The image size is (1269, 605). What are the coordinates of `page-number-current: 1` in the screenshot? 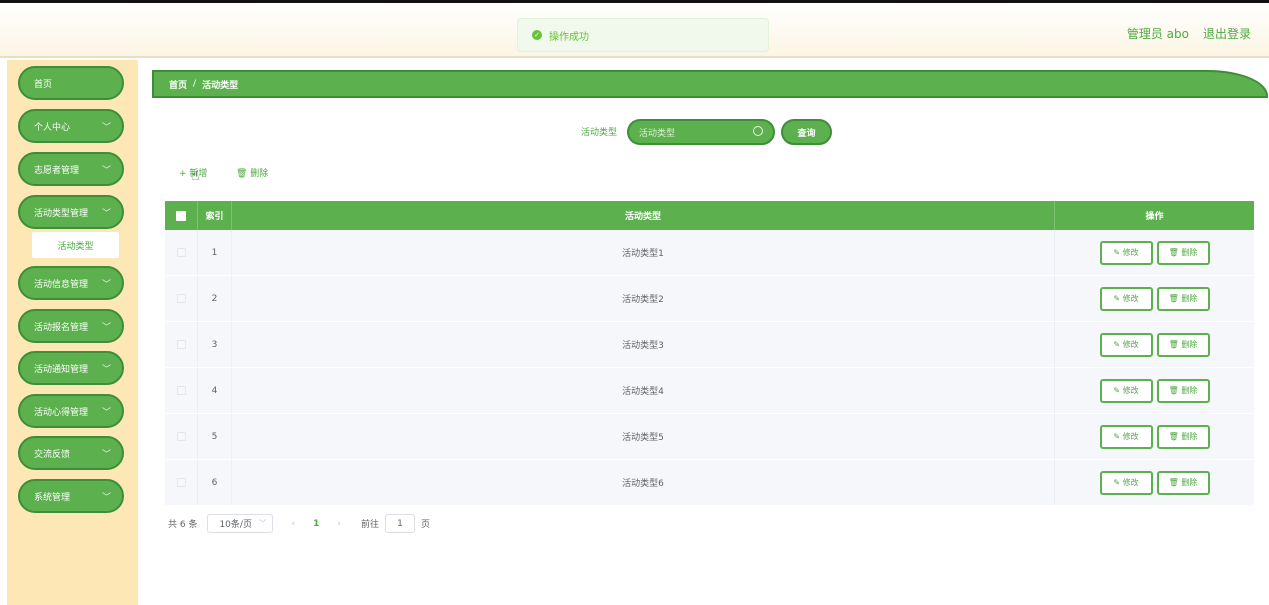 It's located at (316, 524).